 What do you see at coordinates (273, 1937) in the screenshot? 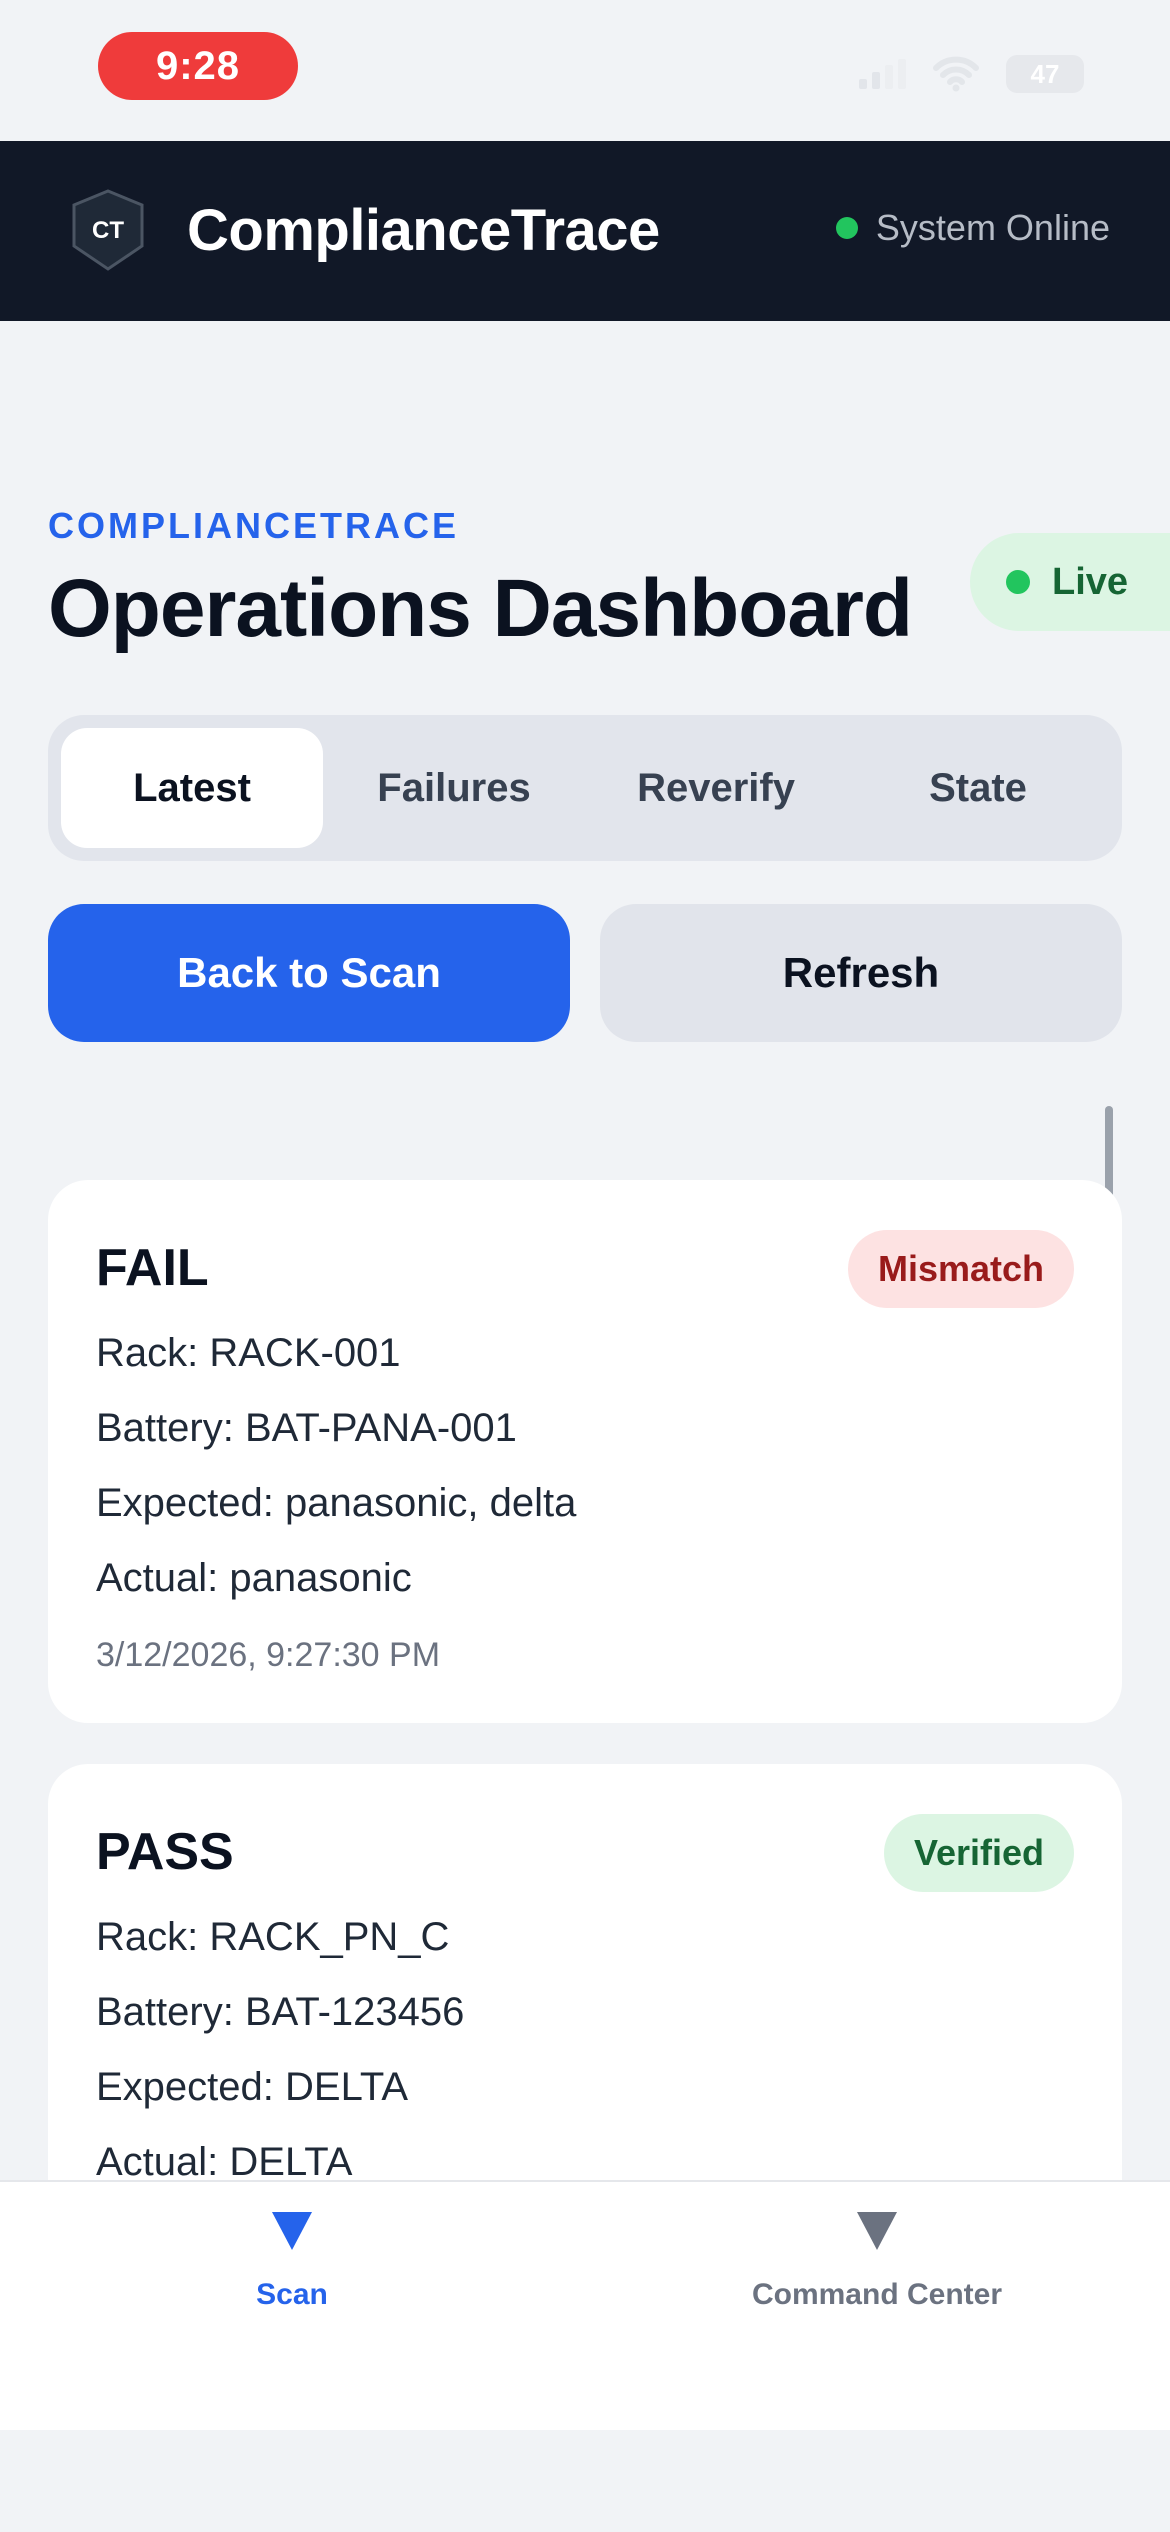
I see `record-rack: Rack: RACK_PN_C` at bounding box center [273, 1937].